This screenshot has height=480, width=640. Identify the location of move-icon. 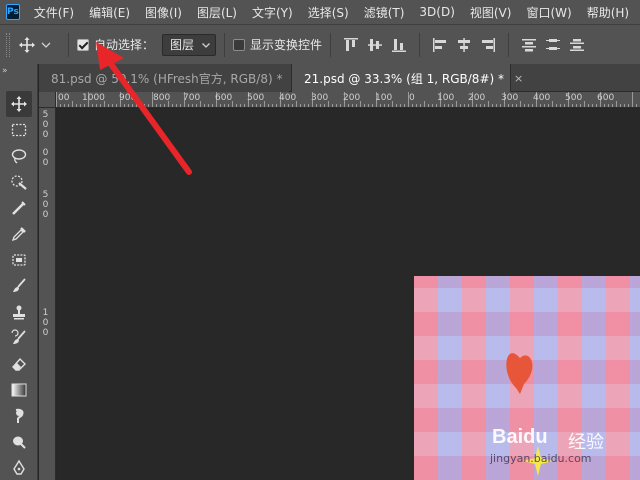
(27, 44).